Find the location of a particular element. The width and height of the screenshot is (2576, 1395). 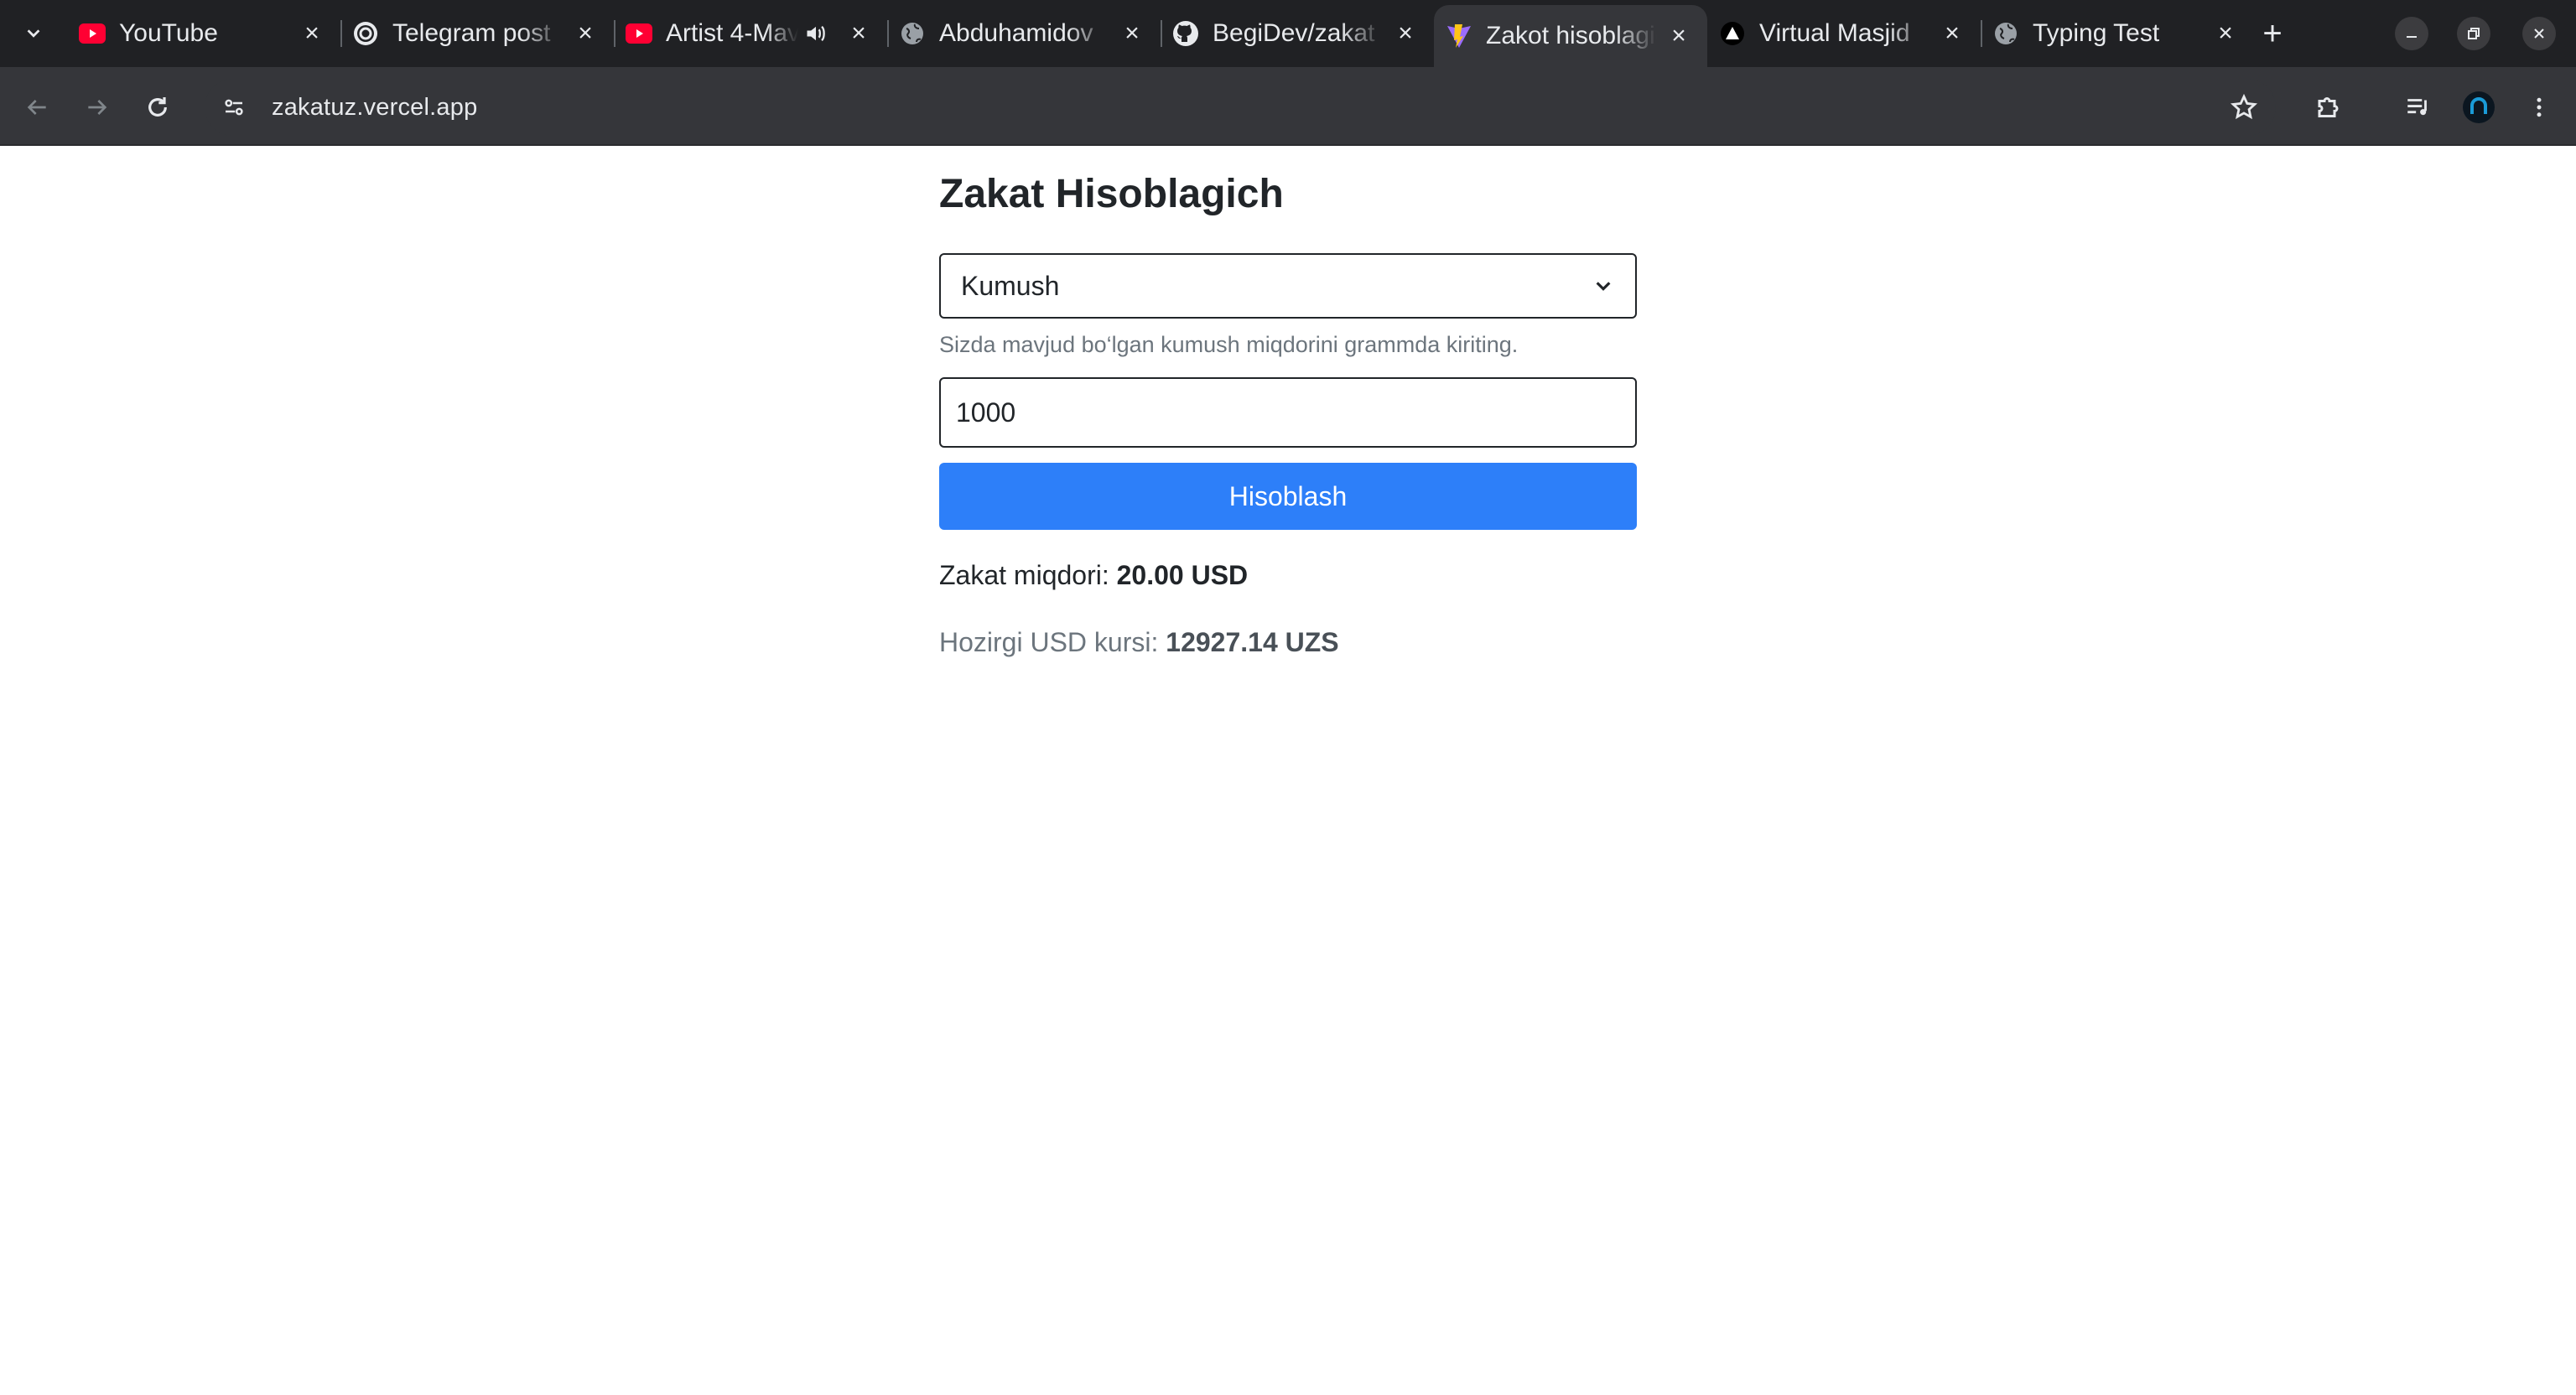

browser-toolbar: zakatuz.vercel.app is located at coordinates (1288, 106).